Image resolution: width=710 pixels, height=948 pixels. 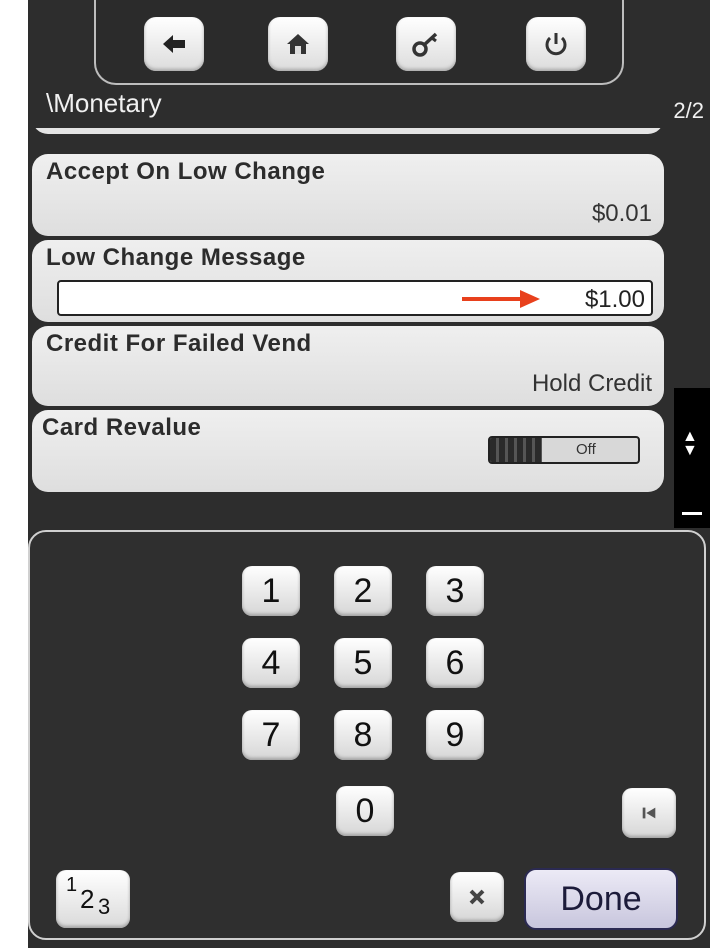 I want to click on setting-label: Accept On Low Change, so click(x=186, y=171).